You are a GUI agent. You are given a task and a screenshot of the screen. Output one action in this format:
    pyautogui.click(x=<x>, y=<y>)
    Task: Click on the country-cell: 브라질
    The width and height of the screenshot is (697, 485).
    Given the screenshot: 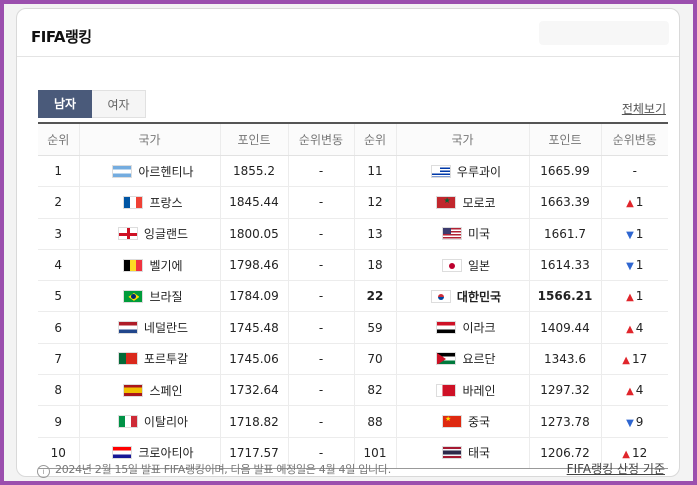 What is the action you would take?
    pyautogui.click(x=150, y=296)
    